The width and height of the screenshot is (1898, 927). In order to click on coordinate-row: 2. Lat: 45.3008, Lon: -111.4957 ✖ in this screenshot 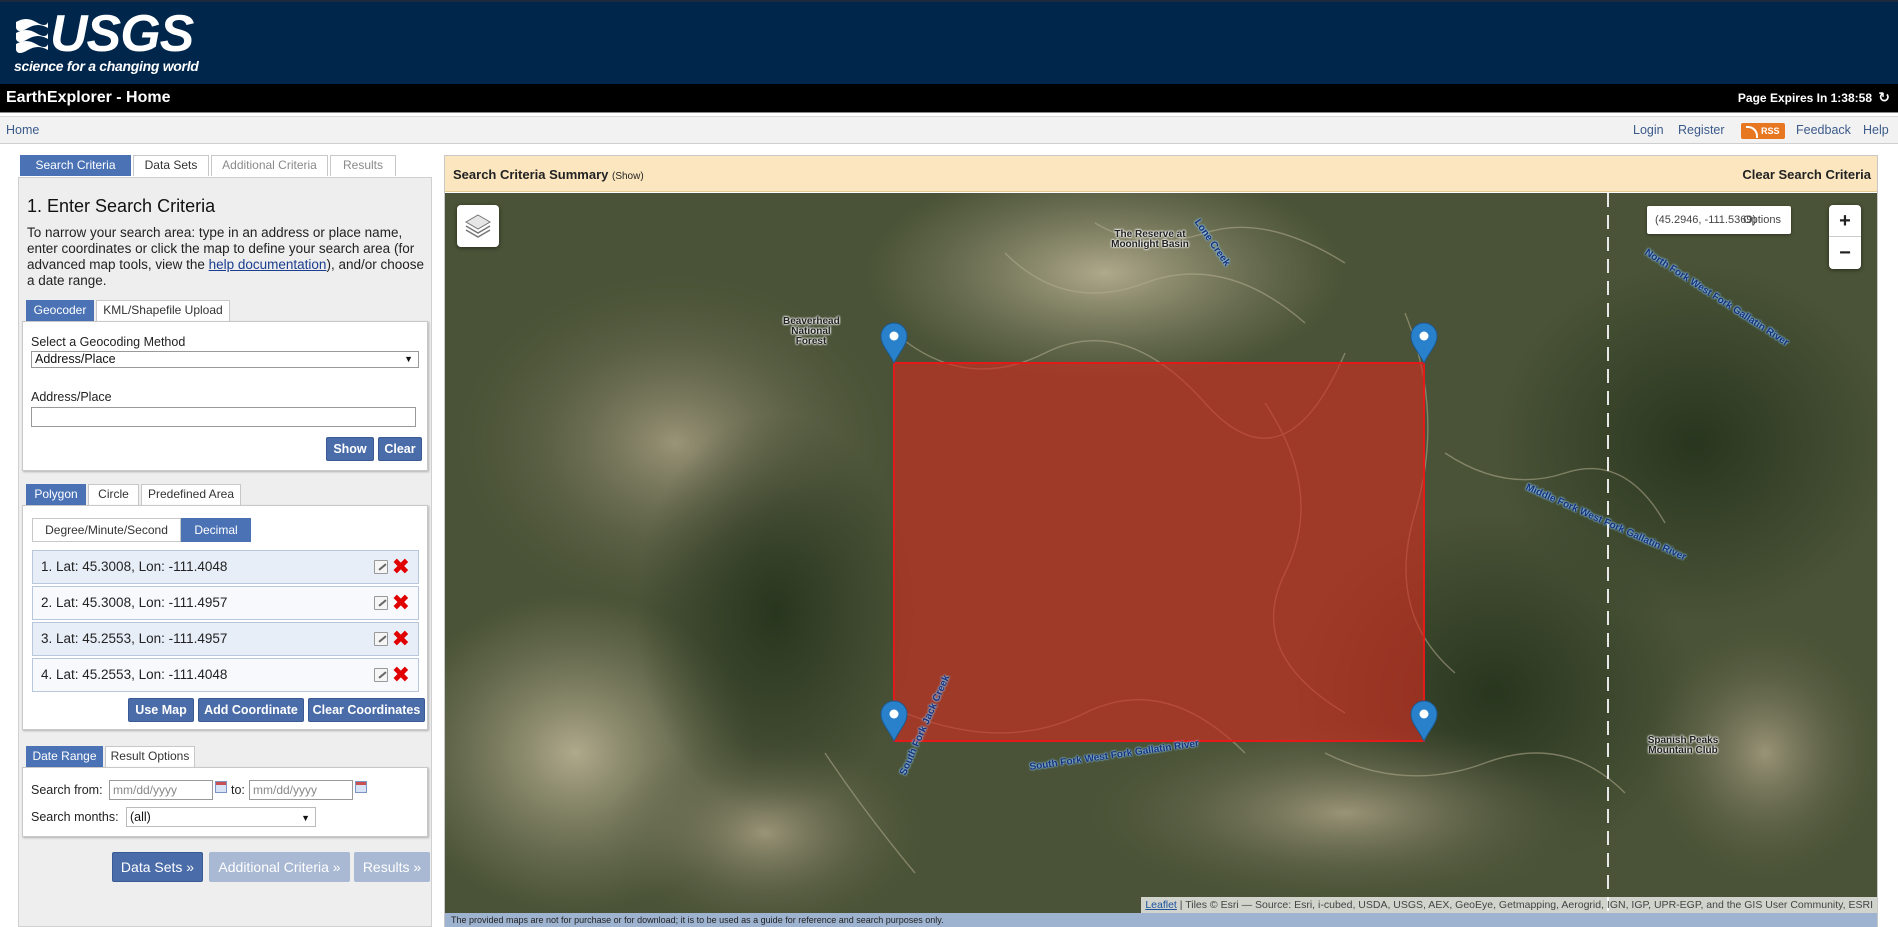, I will do `click(225, 603)`.